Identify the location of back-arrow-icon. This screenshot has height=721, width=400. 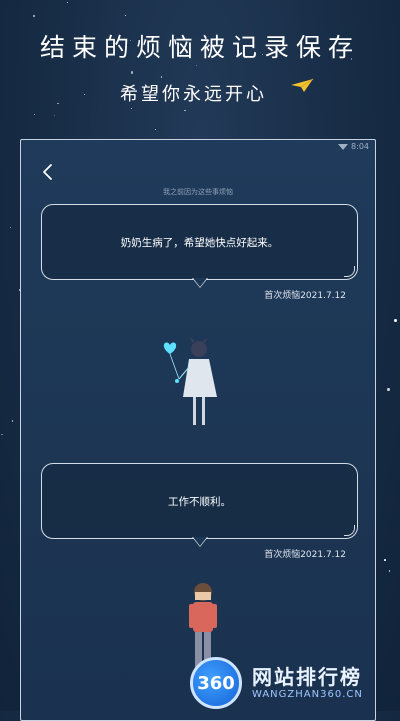
(48, 172).